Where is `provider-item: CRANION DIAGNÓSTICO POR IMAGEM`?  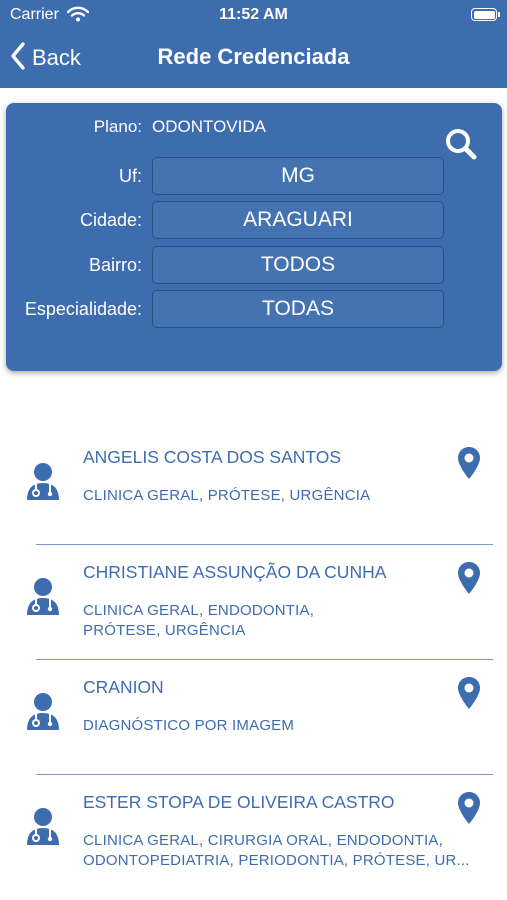
provider-item: CRANION DIAGNÓSTICO POR IMAGEM is located at coordinates (253, 717).